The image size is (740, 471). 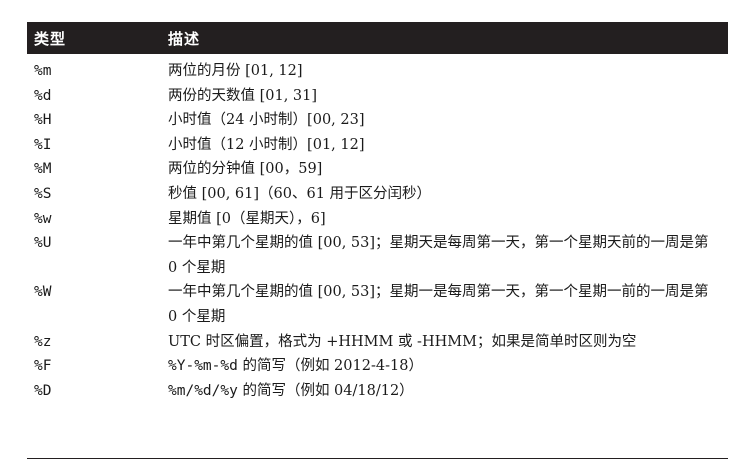 I want to click on table-row: %D %m/%d/%y 的简写（例如 04/18/12）, so click(x=377, y=391).